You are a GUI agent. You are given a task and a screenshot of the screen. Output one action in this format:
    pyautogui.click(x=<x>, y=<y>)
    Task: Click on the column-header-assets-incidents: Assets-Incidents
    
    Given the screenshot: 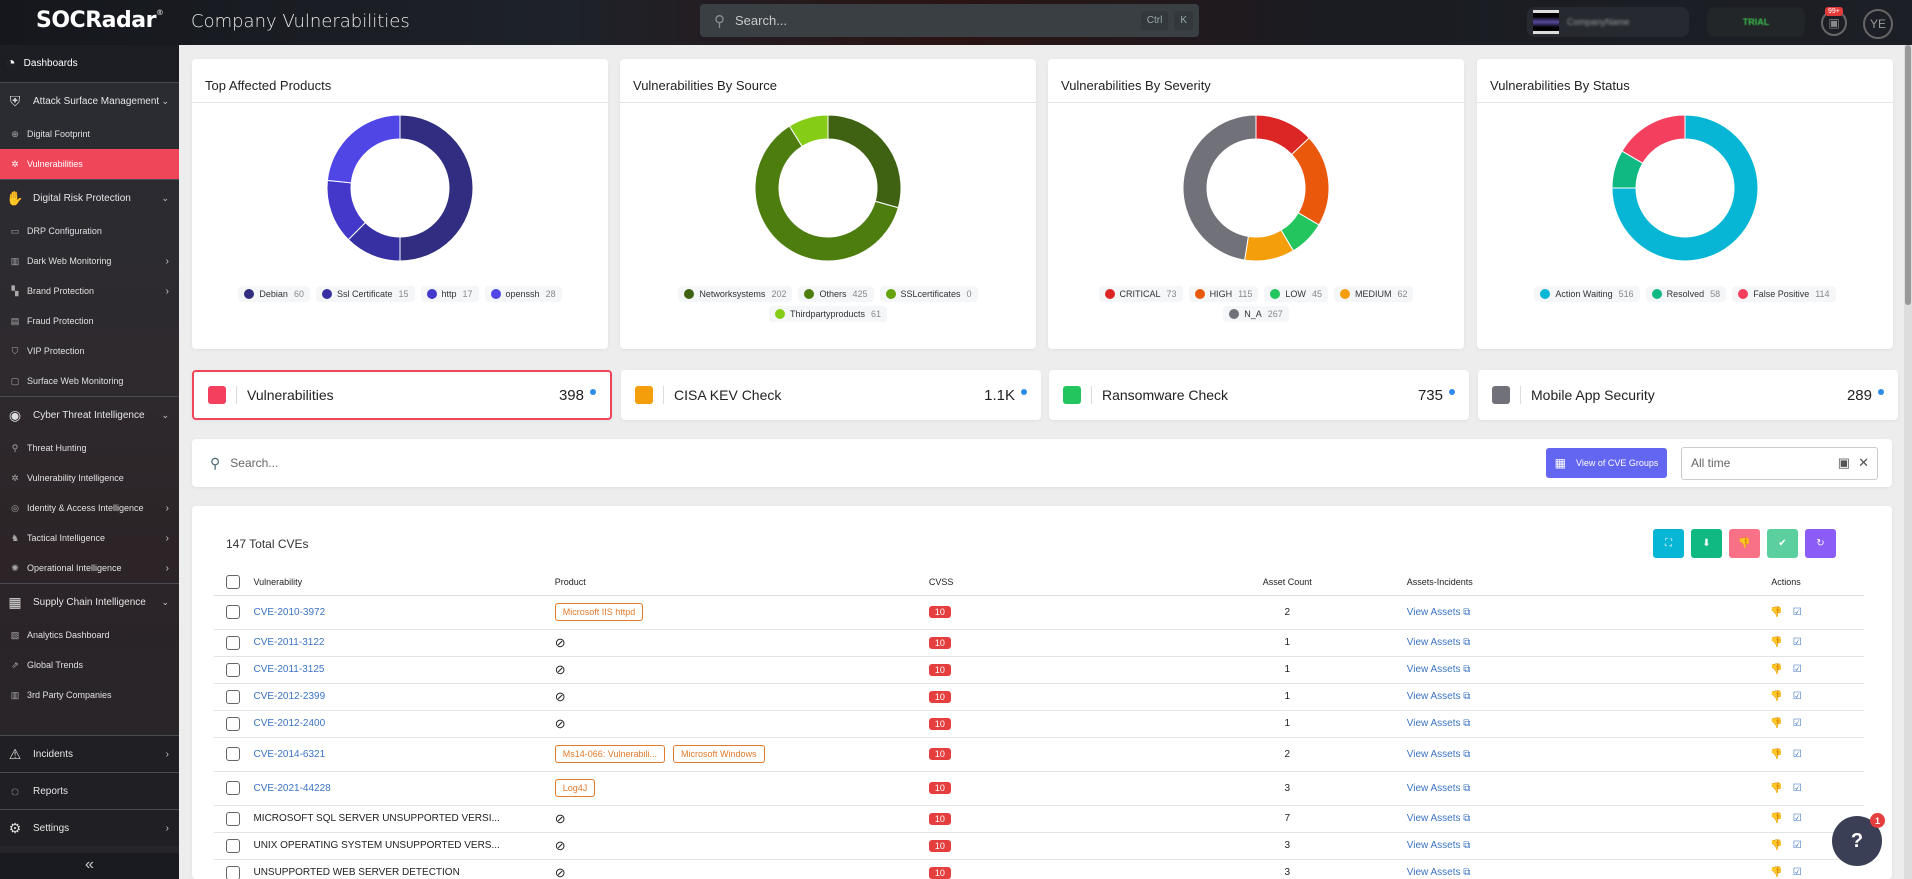 What is the action you would take?
    pyautogui.click(x=1557, y=582)
    